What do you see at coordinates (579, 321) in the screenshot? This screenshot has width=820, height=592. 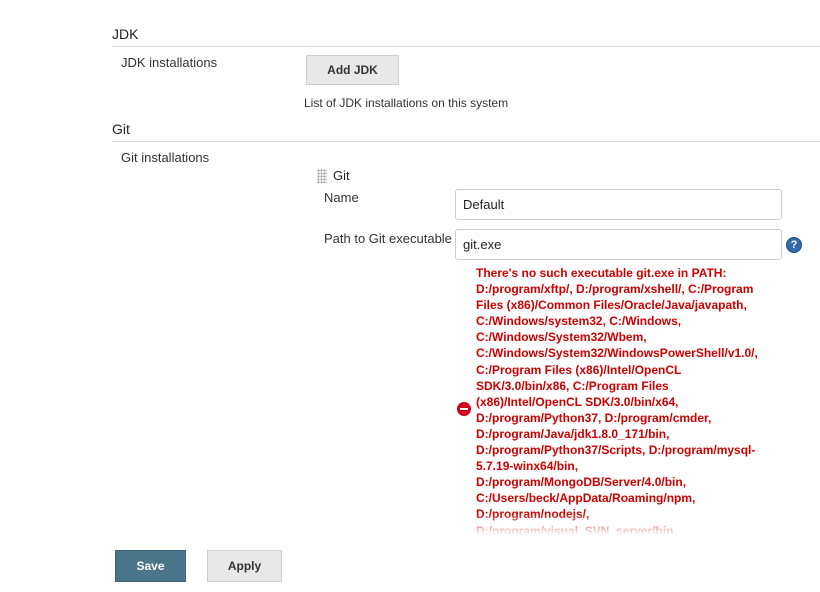 I see `error-line: C:/Windows/system32, C:/Windows,` at bounding box center [579, 321].